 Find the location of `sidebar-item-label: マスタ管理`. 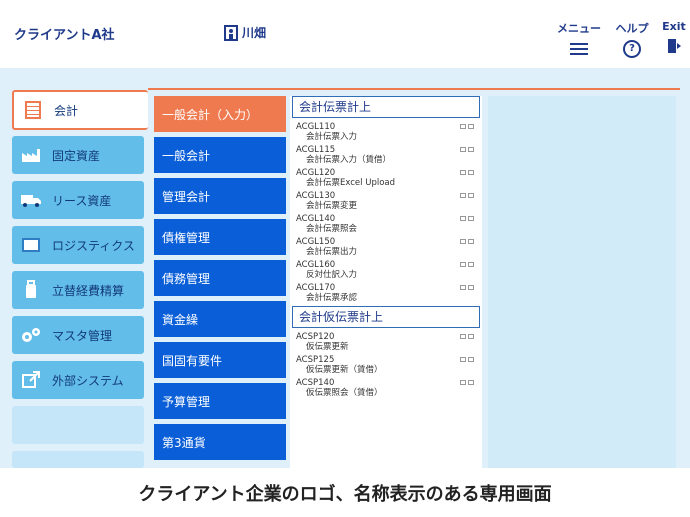

sidebar-item-label: マスタ管理 is located at coordinates (82, 335).